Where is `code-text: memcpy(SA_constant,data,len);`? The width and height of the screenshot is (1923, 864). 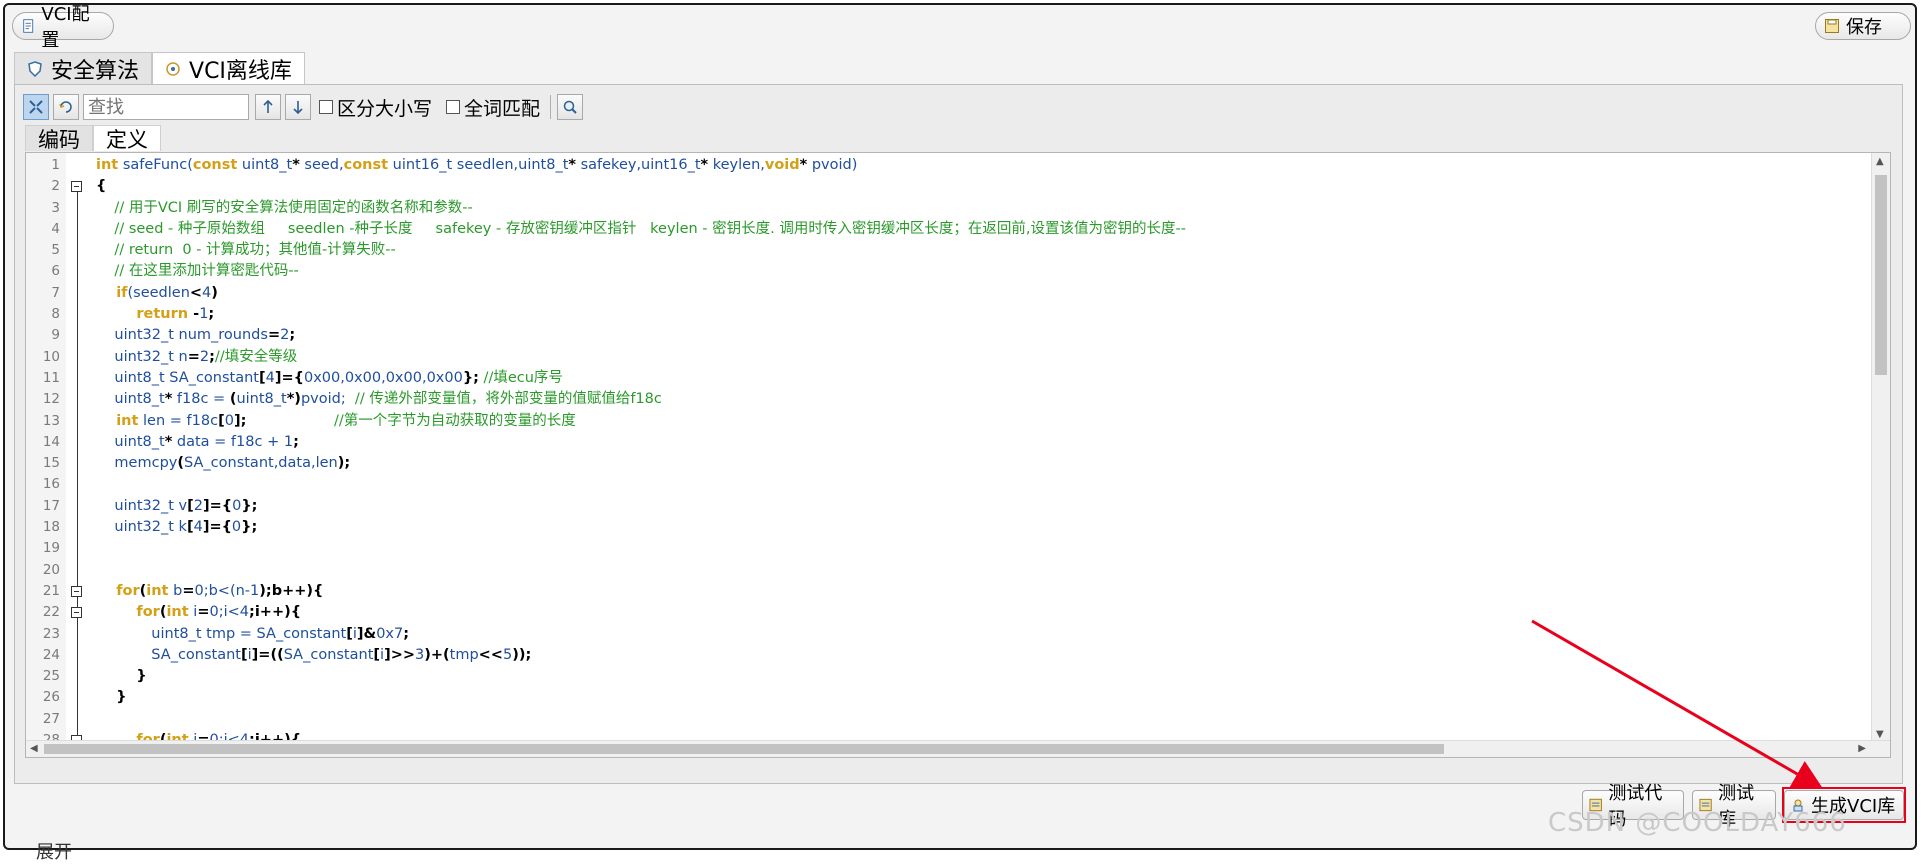
code-text: memcpy(SA_constant,data,len); is located at coordinates (223, 463).